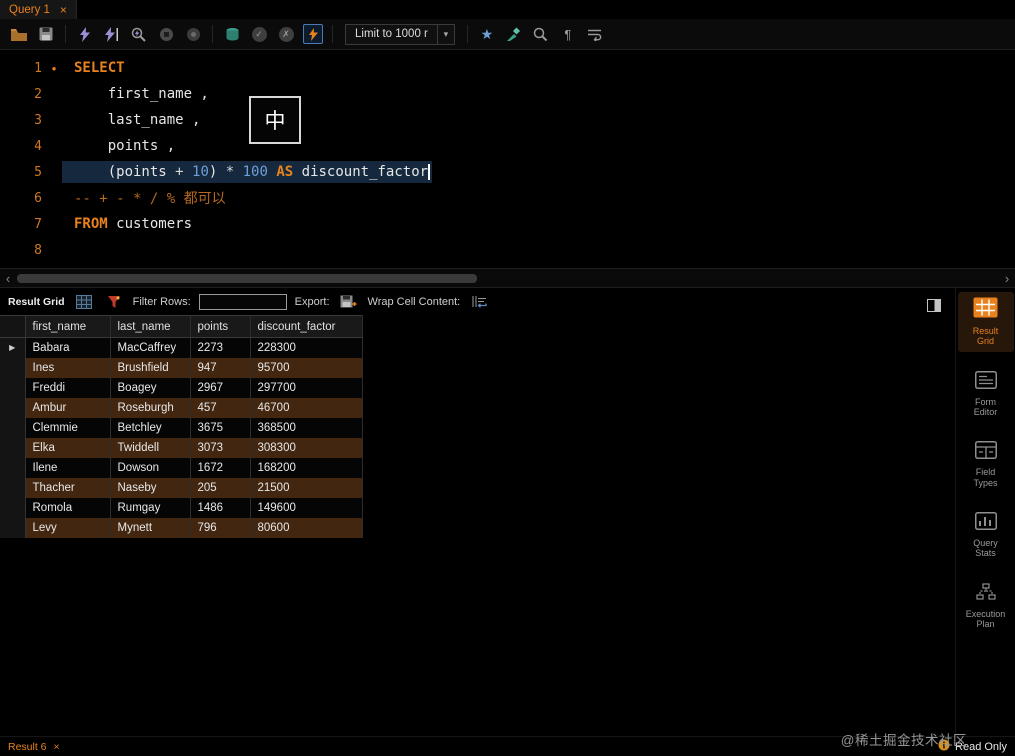 The height and width of the screenshot is (756, 1015). I want to click on panel-result-grid: Result Grid, so click(985, 322).